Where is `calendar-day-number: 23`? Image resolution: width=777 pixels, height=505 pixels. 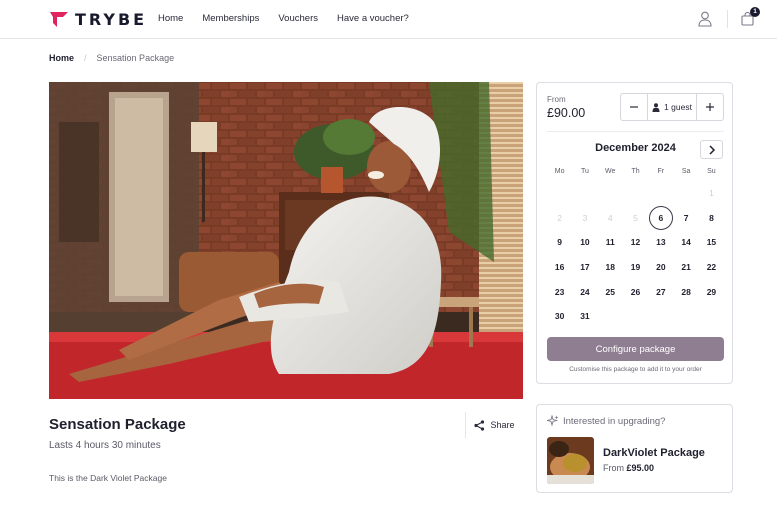 calendar-day-number: 23 is located at coordinates (559, 291).